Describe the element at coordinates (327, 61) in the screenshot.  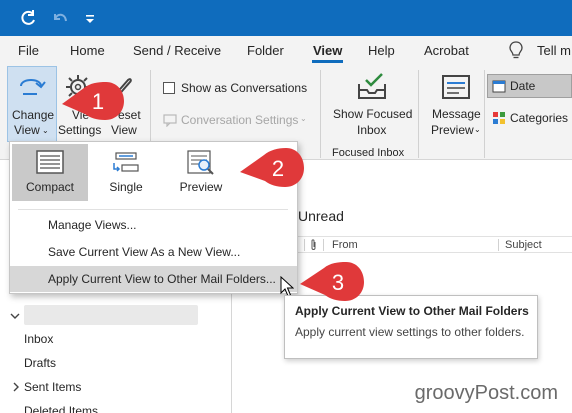
I see `active-tab-indicator` at that location.